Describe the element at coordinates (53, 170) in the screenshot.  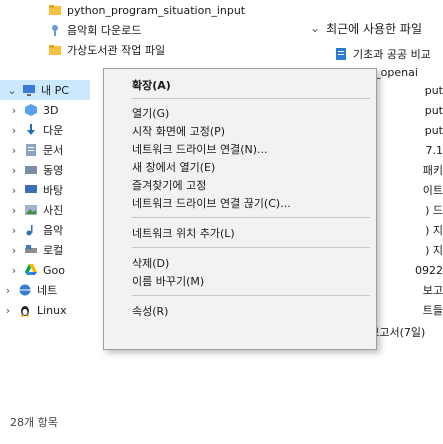
I see `sidebar-item-label: 동영` at that location.